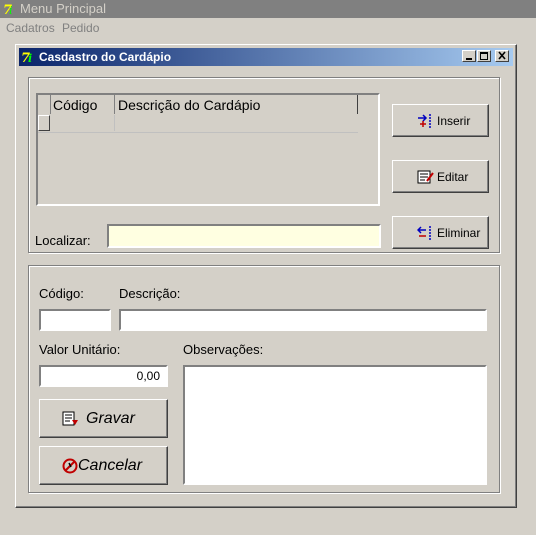 The image size is (536, 535). I want to click on delete-icon, so click(424, 233).